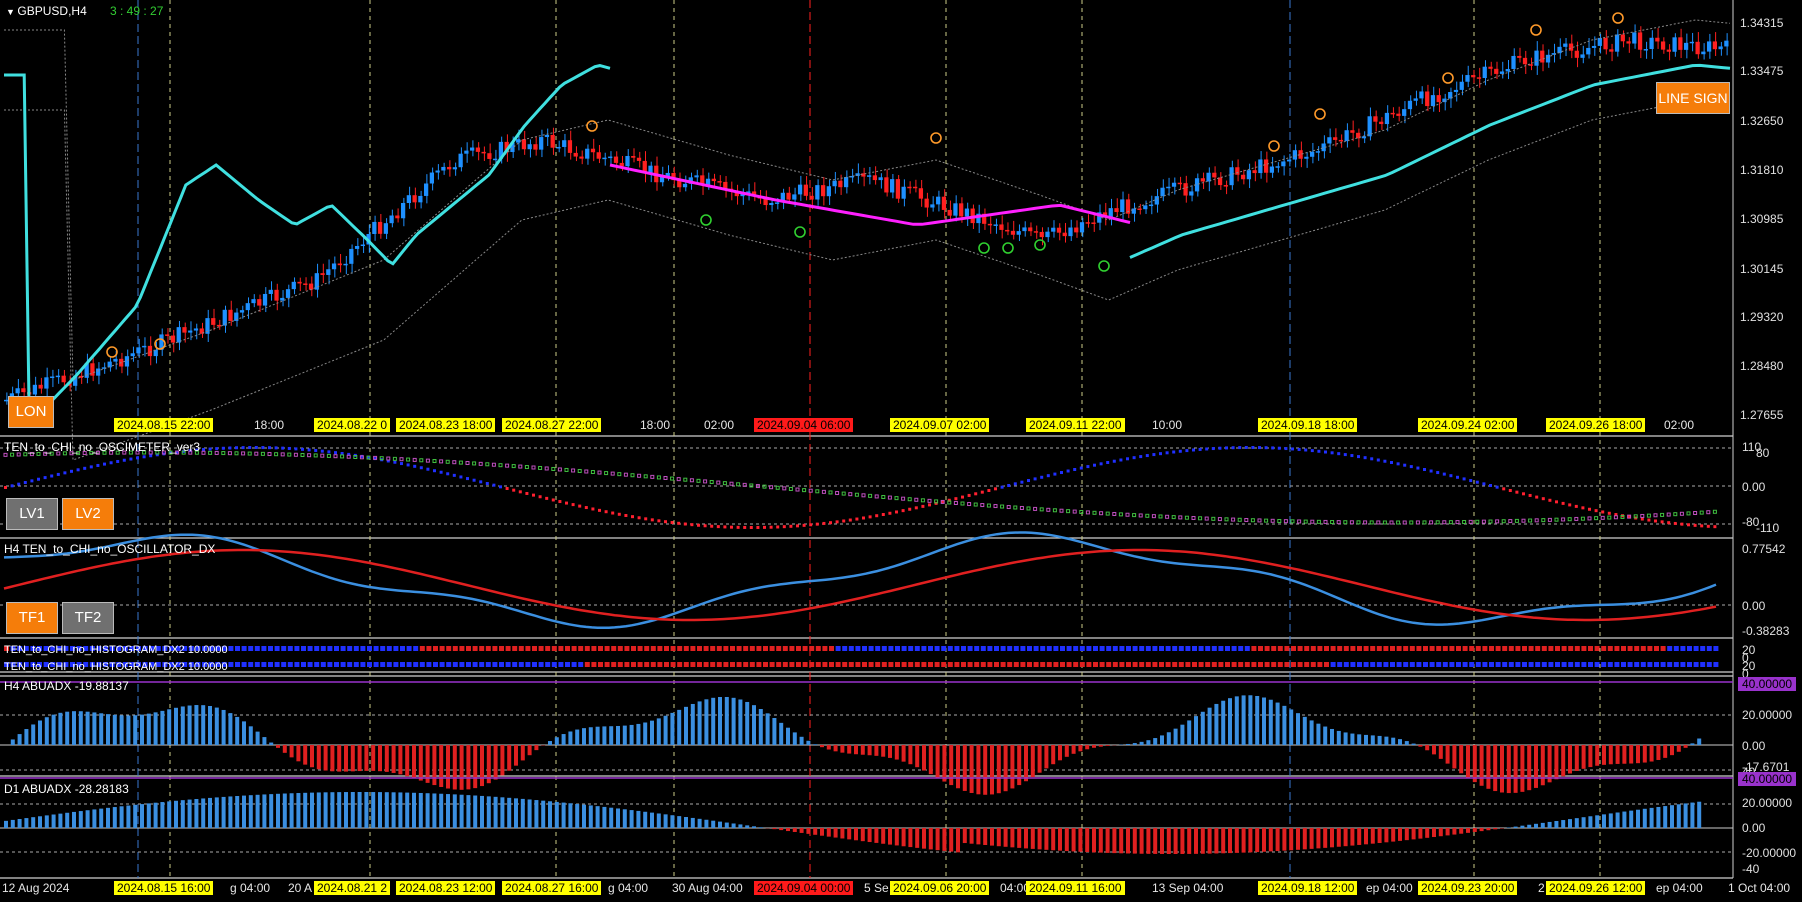 The height and width of the screenshot is (902, 1802). I want to click on lv2-button: LV2, so click(88, 514).